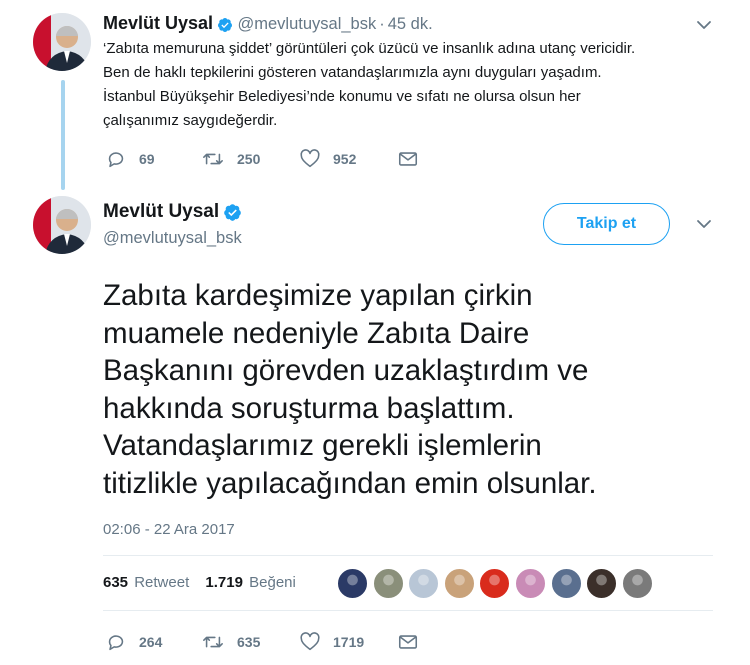 This screenshot has height=665, width=750. I want to click on retweet-stat: 635 Retweet, so click(146, 582).